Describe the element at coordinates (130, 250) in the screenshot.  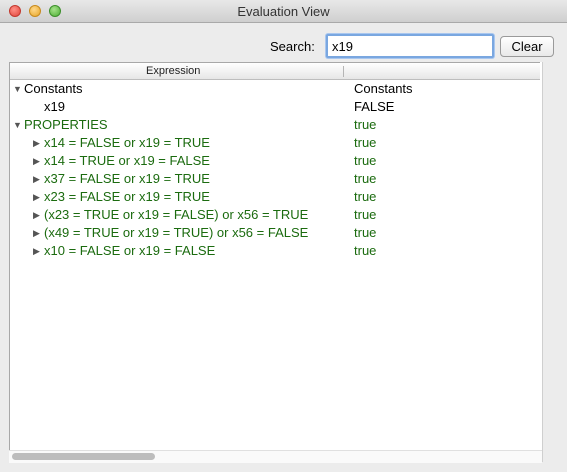
I see `row-expression: x10 = FALSE or x19 = FALSE` at that location.